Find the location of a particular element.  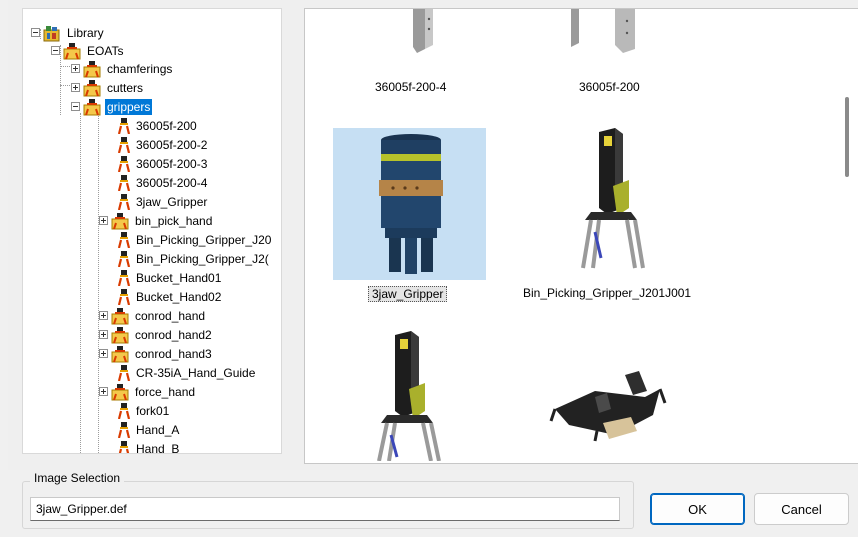

tree-item-conrod-hand: conrod_hand is located at coordinates (153, 315).